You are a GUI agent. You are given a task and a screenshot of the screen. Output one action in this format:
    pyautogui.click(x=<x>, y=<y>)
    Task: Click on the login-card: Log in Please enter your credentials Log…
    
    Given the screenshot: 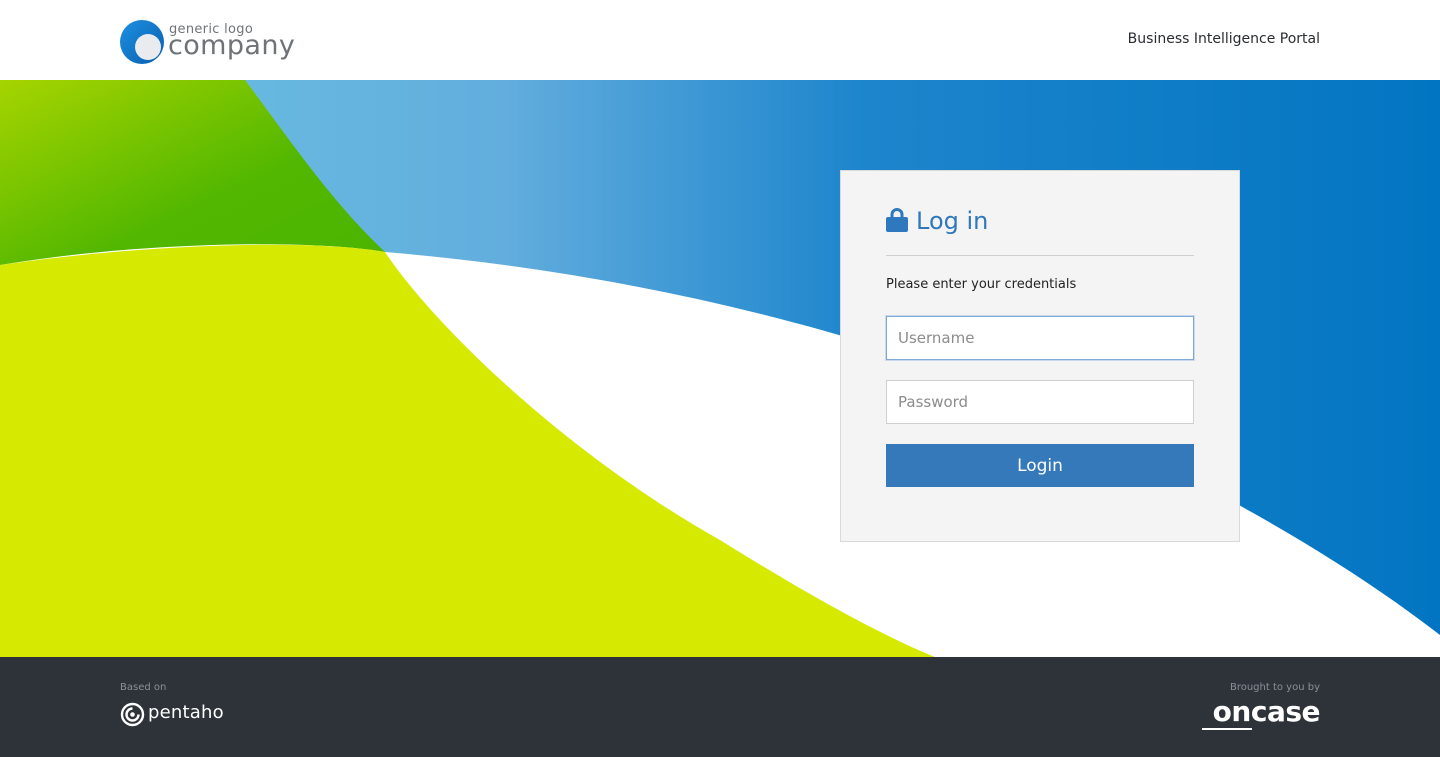 What is the action you would take?
    pyautogui.click(x=1040, y=356)
    